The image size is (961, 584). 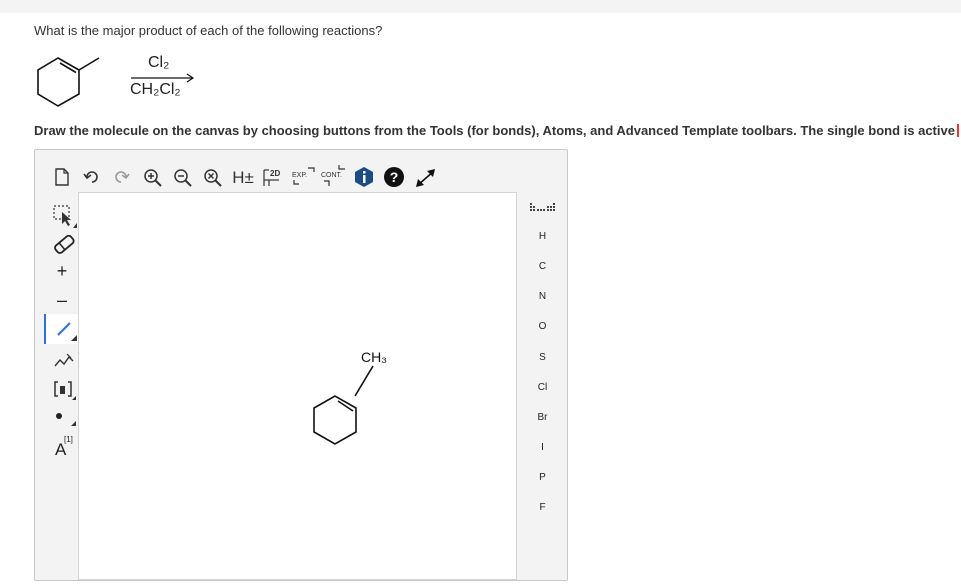 What do you see at coordinates (542, 296) in the screenshot?
I see `atom-button-n: N` at bounding box center [542, 296].